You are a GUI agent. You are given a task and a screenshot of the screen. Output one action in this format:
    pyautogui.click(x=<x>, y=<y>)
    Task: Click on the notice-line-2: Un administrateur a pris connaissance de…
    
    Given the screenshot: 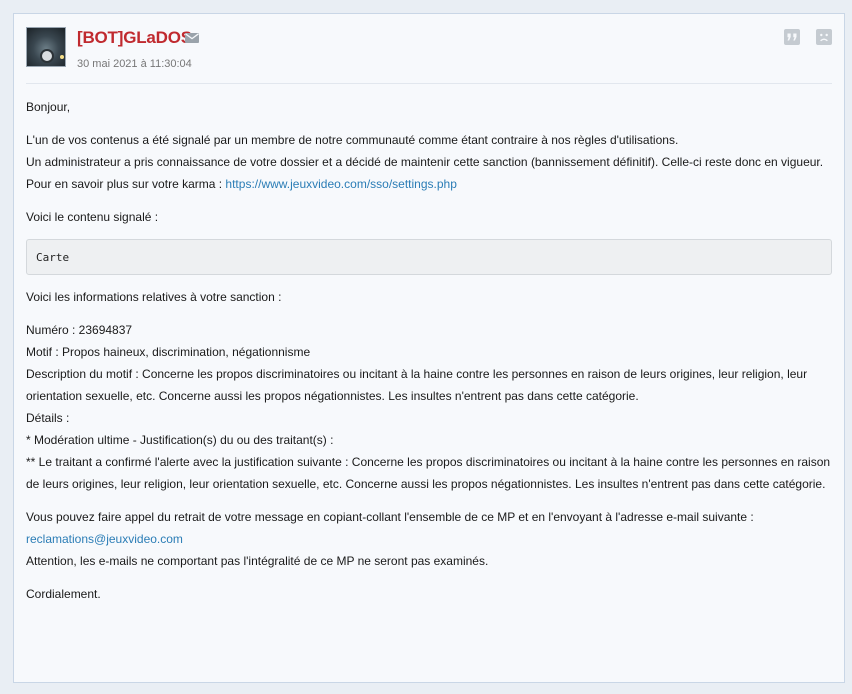 What is the action you would take?
    pyautogui.click(x=425, y=162)
    